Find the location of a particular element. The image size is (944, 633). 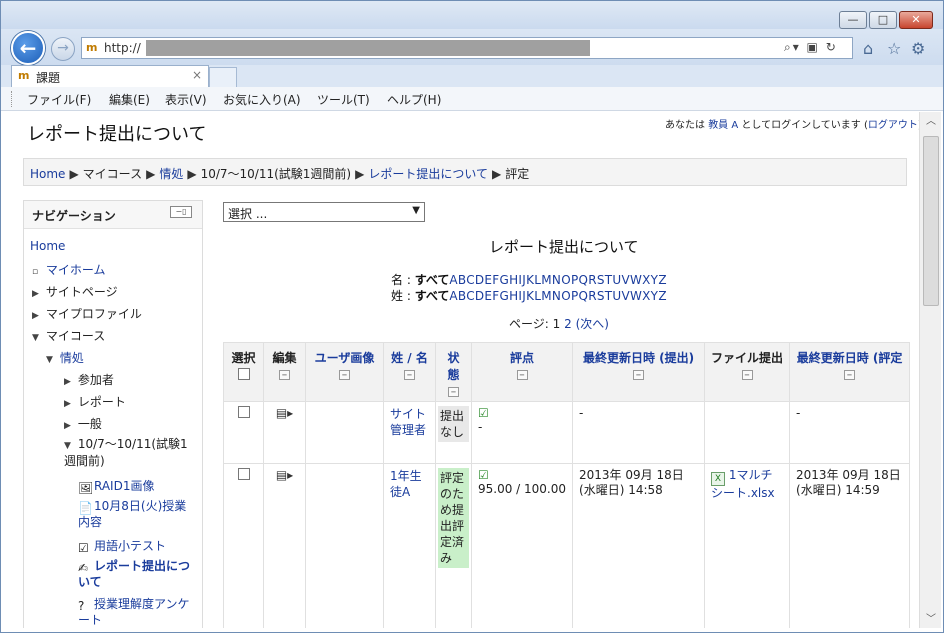

nav-lecture: 10月8日(火)授業内容 is located at coordinates (132, 514).